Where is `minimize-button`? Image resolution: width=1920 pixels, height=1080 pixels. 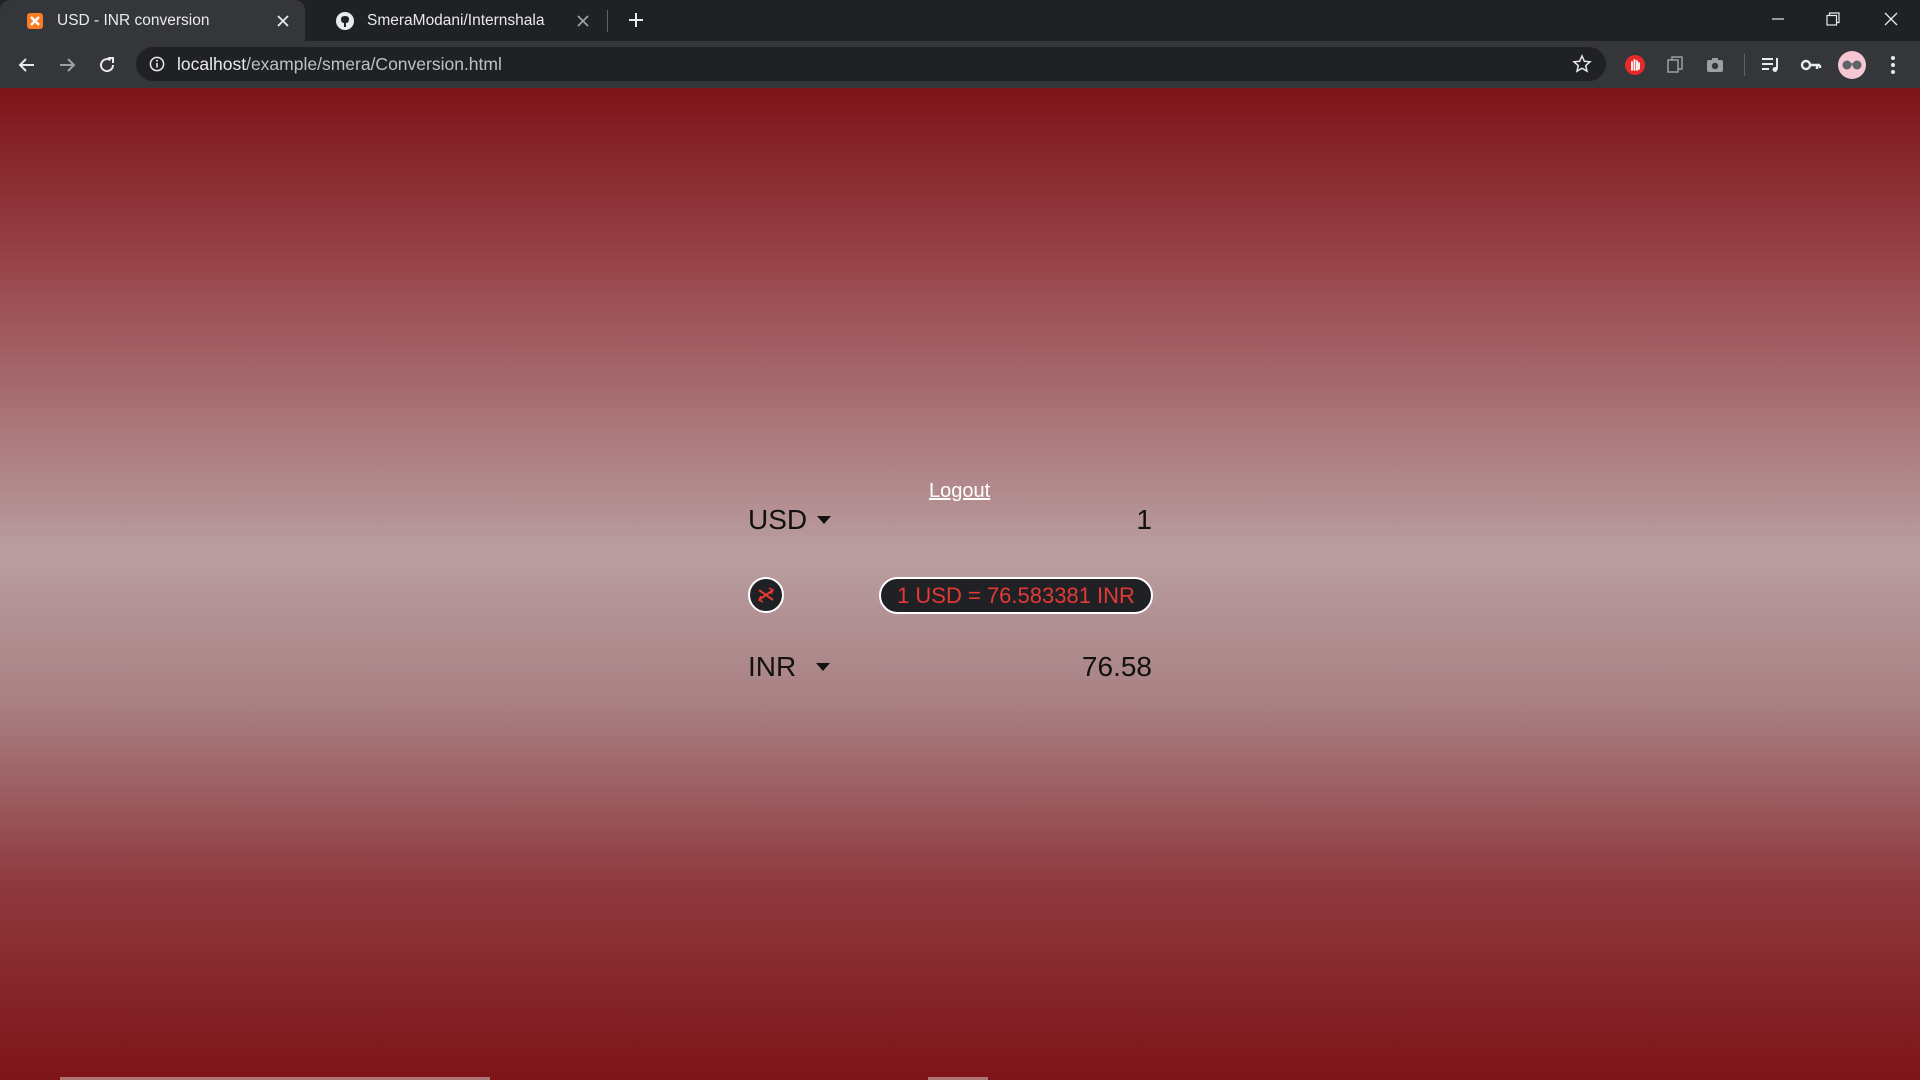 minimize-button is located at coordinates (1778, 19).